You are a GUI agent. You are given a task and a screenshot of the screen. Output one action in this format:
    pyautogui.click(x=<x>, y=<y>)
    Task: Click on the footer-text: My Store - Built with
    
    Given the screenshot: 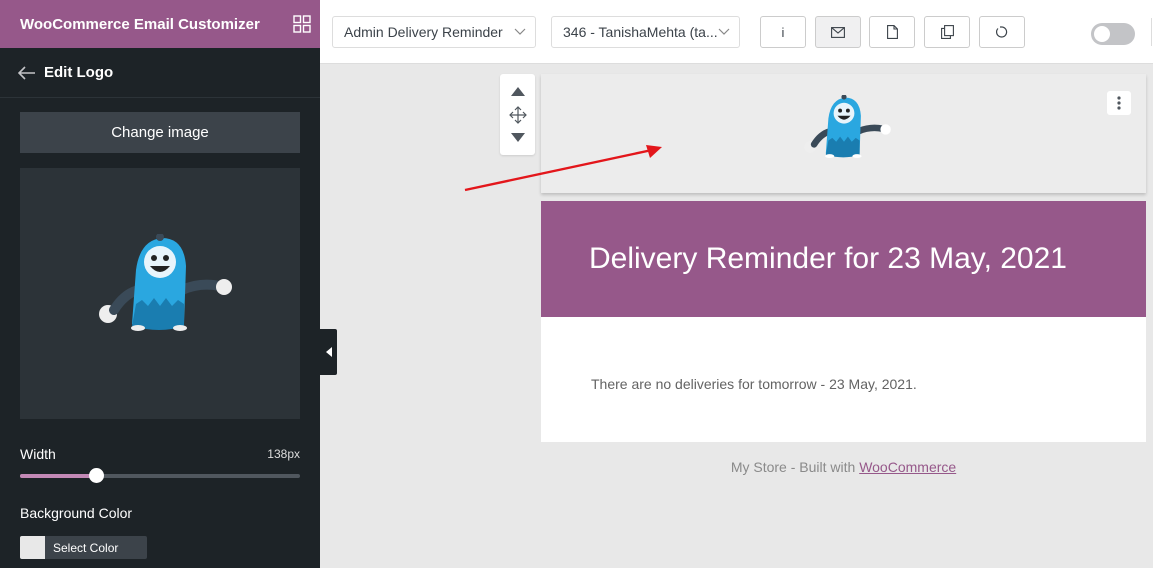 What is the action you would take?
    pyautogui.click(x=795, y=467)
    